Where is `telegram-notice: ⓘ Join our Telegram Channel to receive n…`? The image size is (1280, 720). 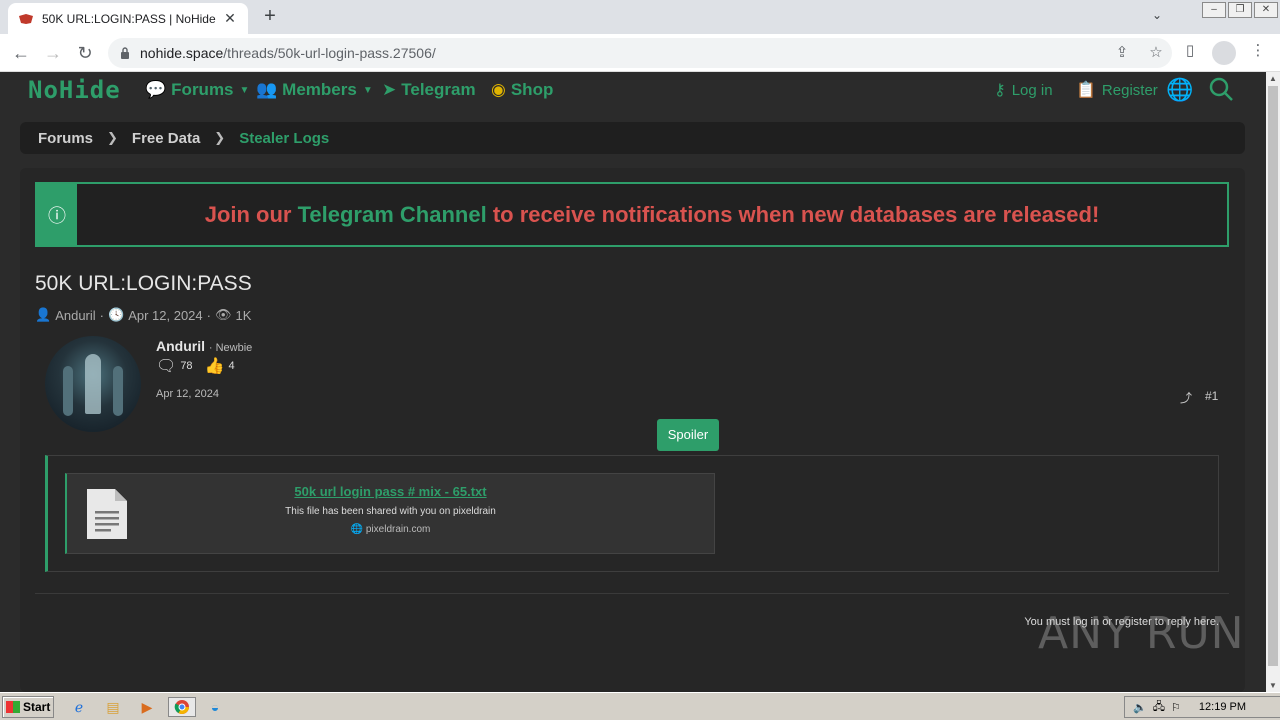 telegram-notice: ⓘ Join our Telegram Channel to receive n… is located at coordinates (632, 214).